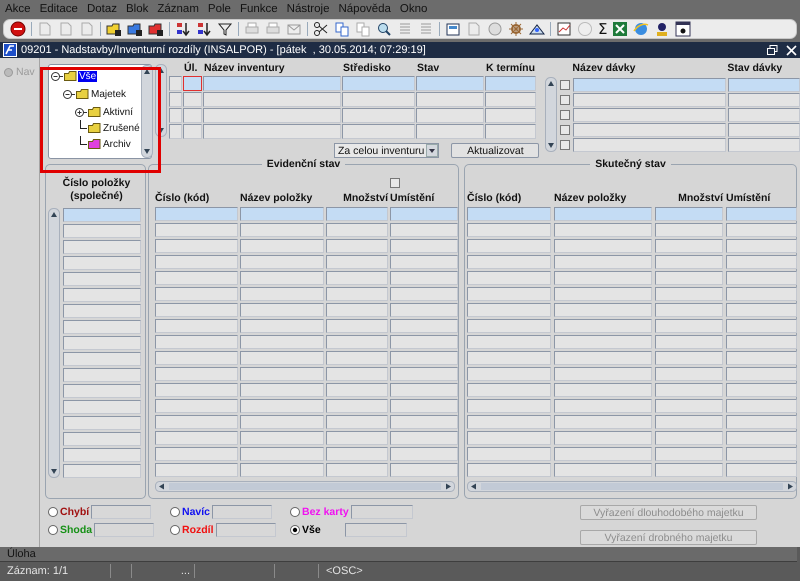  Describe the element at coordinates (791, 50) in the screenshot. I see `close-icon` at that location.